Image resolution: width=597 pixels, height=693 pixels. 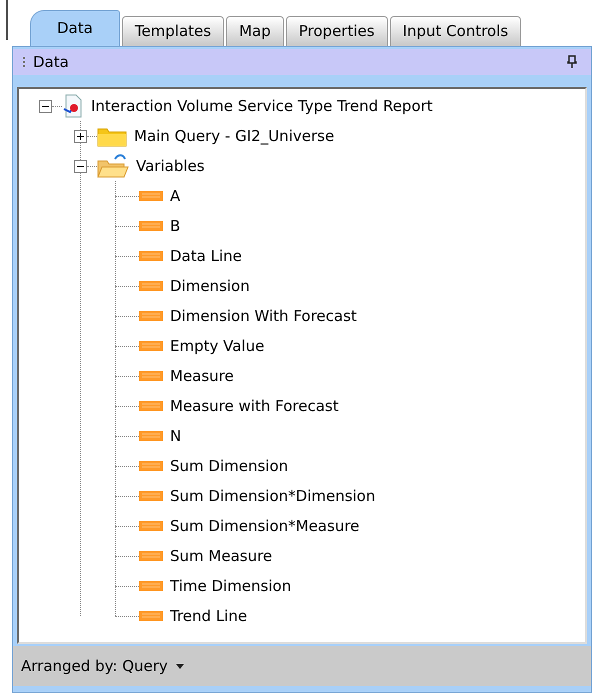 What do you see at coordinates (80, 136) in the screenshot?
I see `expand-toggle` at bounding box center [80, 136].